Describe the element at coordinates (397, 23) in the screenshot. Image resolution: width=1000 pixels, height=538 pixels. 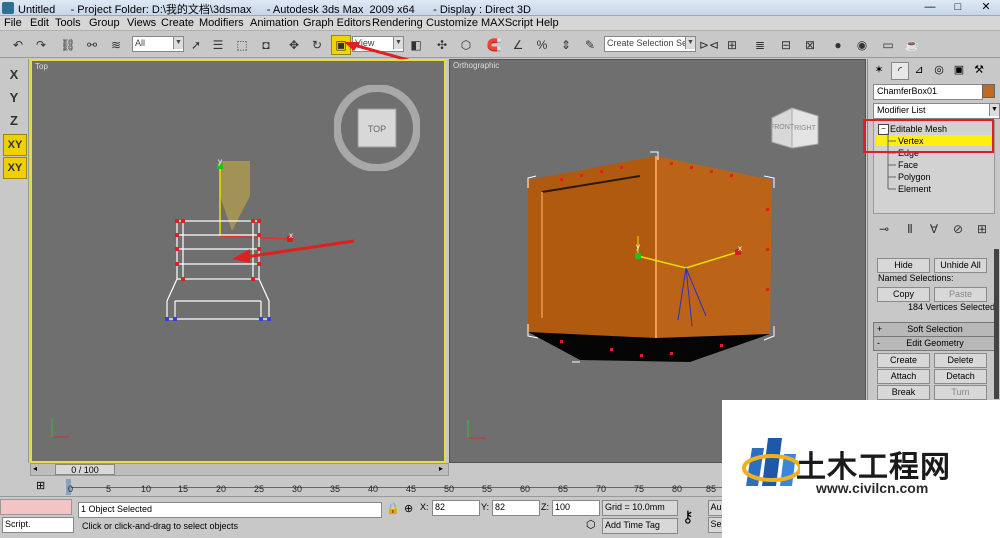
I see `menu-rendering: Rendering` at that location.